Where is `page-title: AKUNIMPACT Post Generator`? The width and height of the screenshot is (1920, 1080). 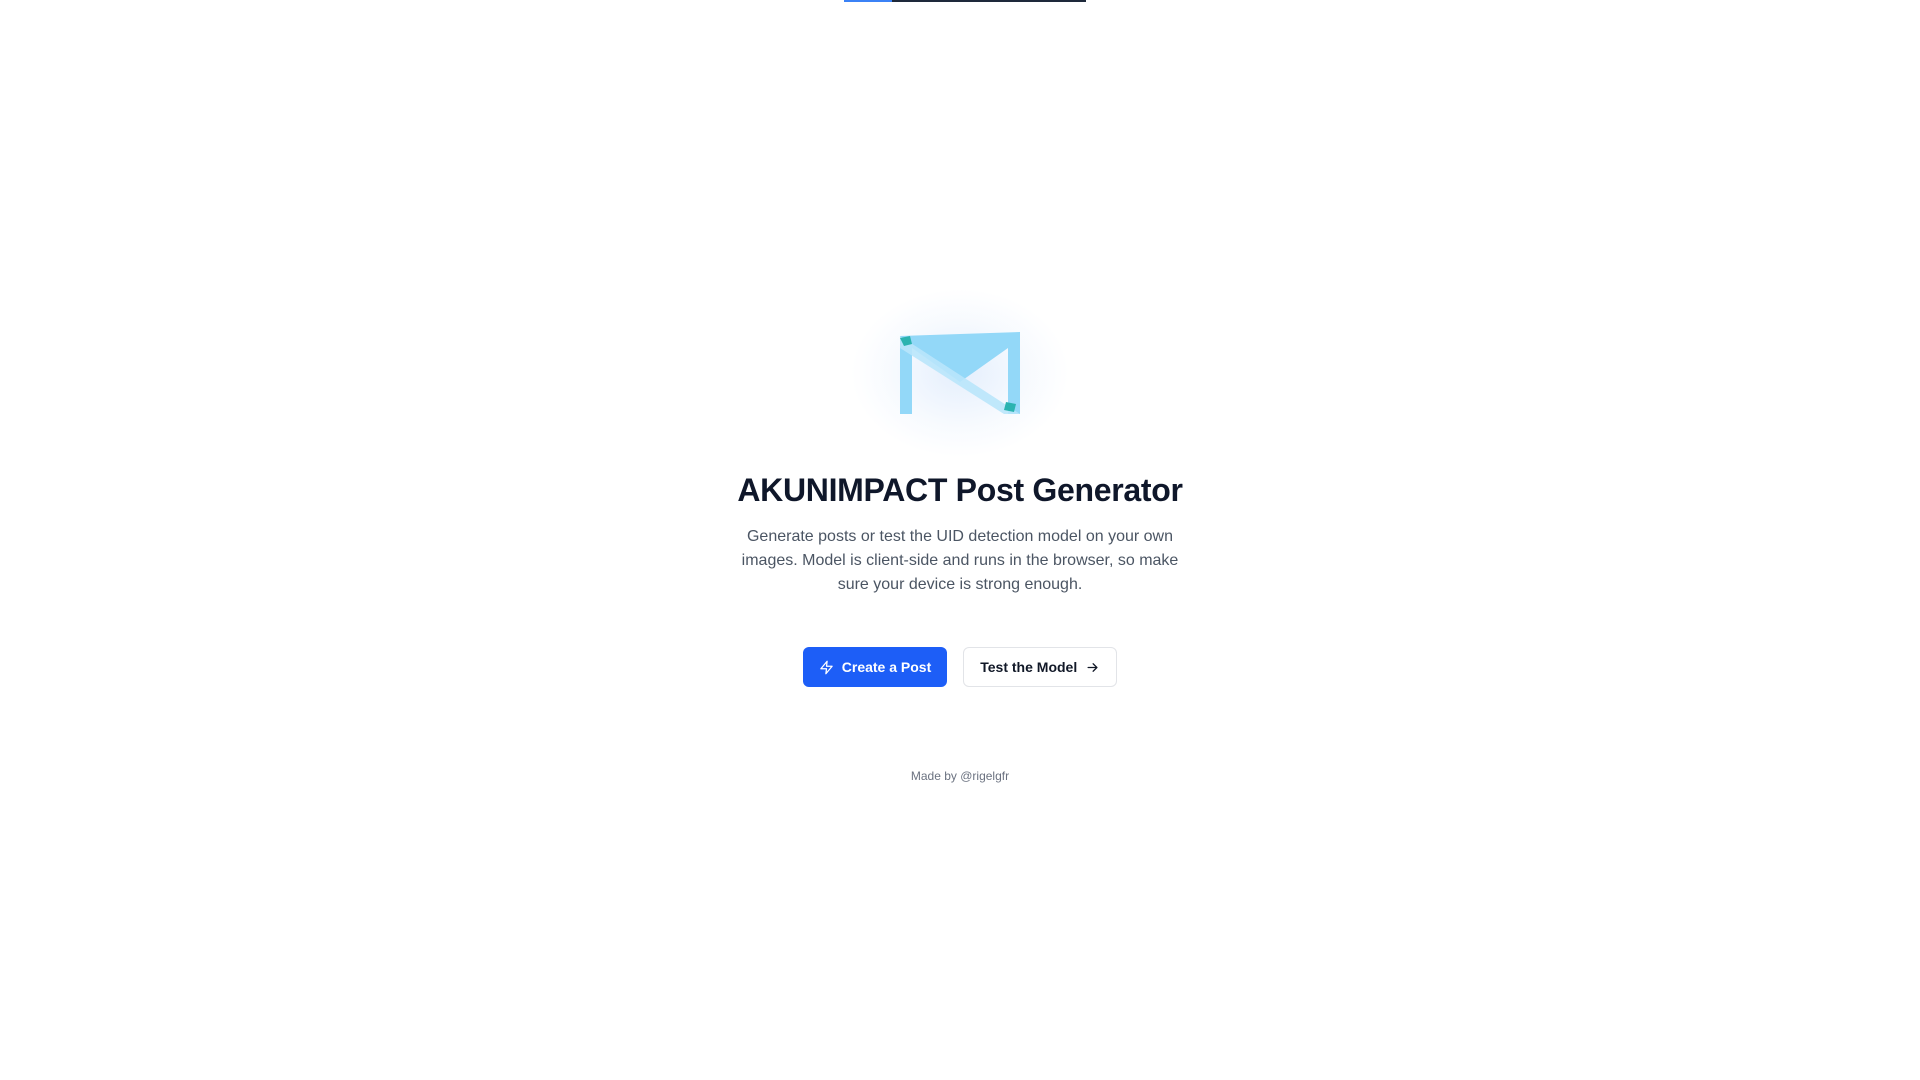
page-title: AKUNIMPACT Post Generator is located at coordinates (960, 490).